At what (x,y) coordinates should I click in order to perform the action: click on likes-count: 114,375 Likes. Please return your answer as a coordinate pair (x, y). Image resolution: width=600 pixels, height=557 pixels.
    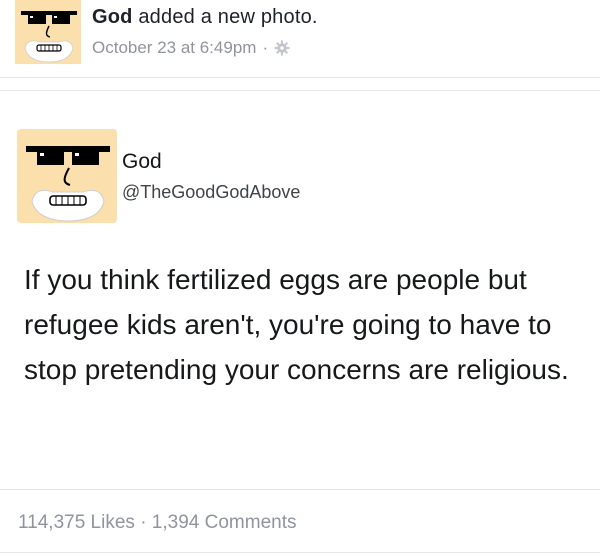
    Looking at the image, I should click on (76, 522).